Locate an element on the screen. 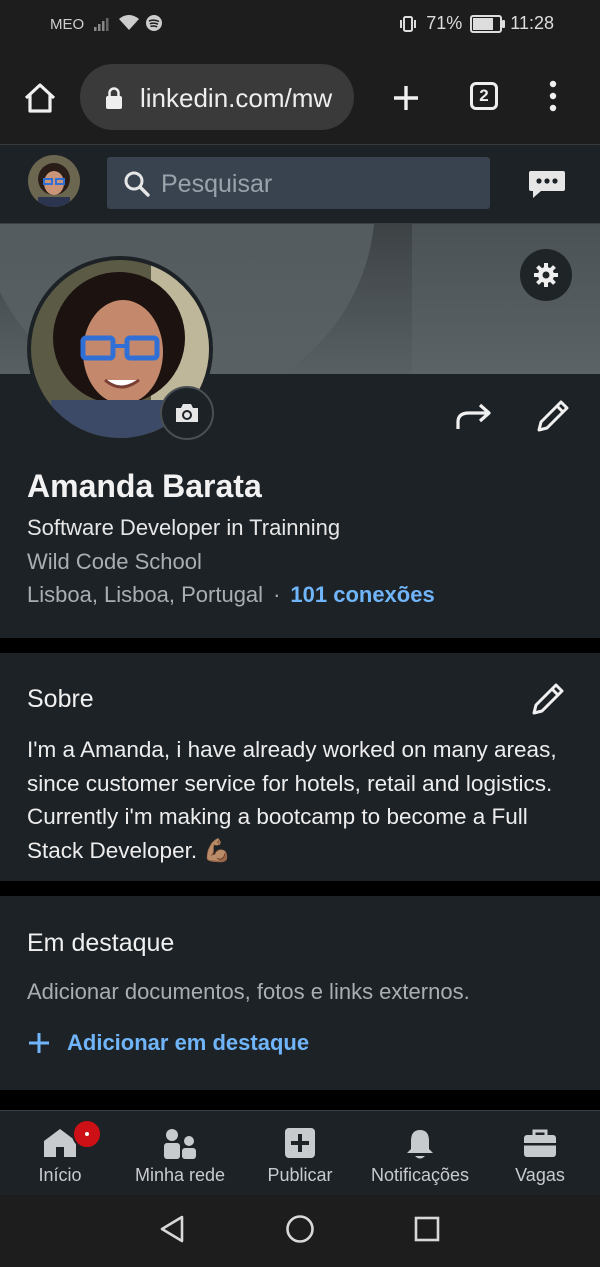  nav-item-jobs: Vagas is located at coordinates (540, 1153).